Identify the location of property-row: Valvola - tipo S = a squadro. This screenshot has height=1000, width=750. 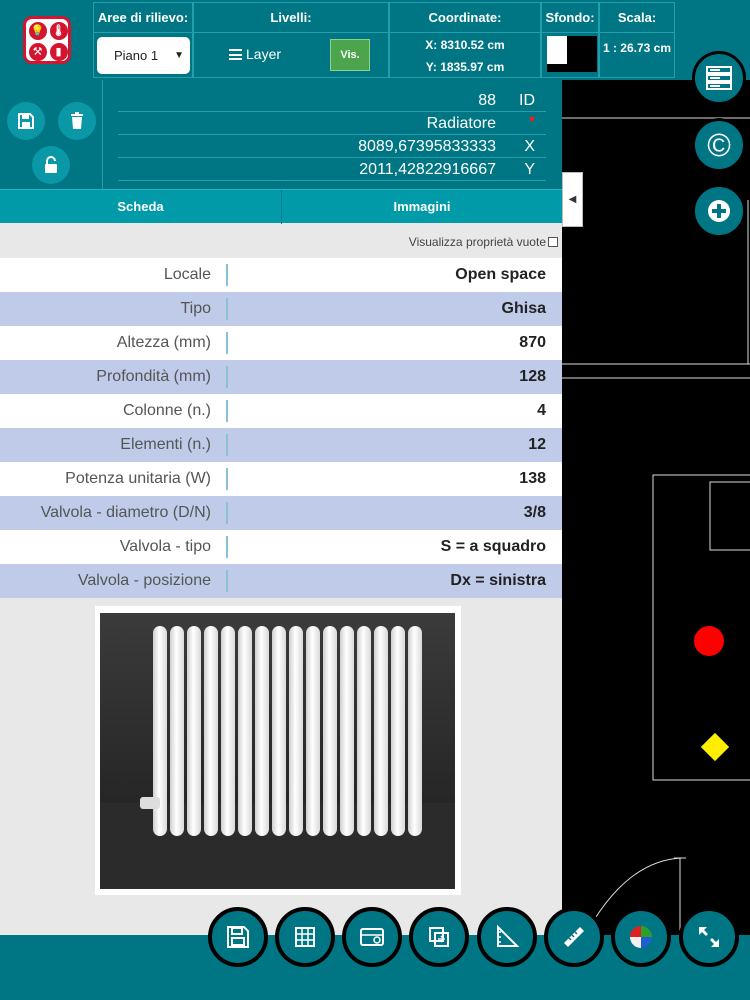
(281, 547).